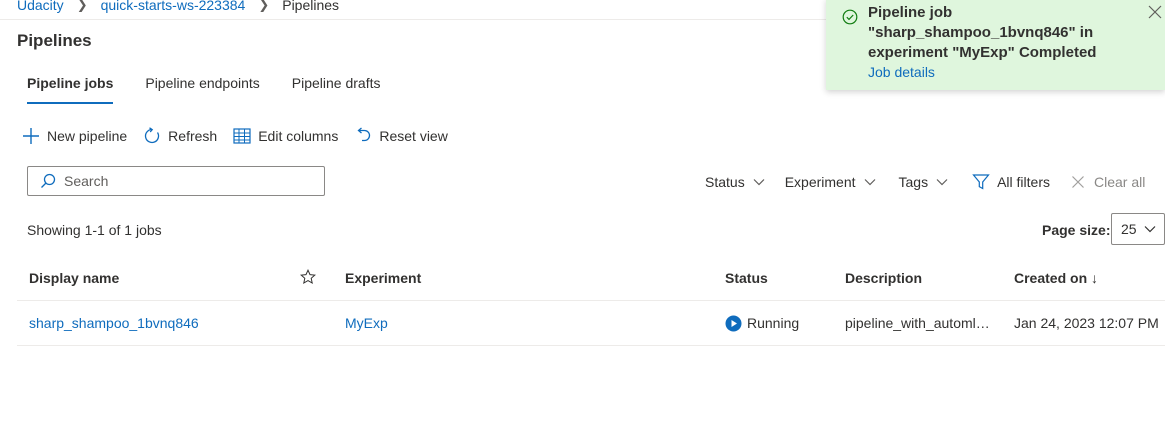 Image resolution: width=1165 pixels, height=444 pixels. What do you see at coordinates (31, 136) in the screenshot?
I see `plus-icon` at bounding box center [31, 136].